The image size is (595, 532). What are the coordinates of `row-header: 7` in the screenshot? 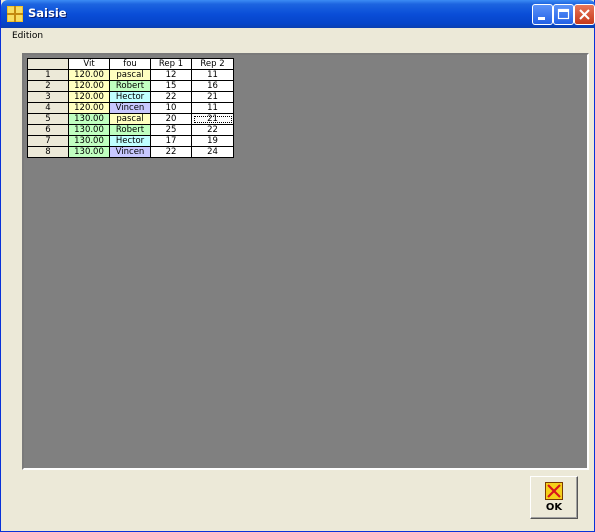 It's located at (48, 141).